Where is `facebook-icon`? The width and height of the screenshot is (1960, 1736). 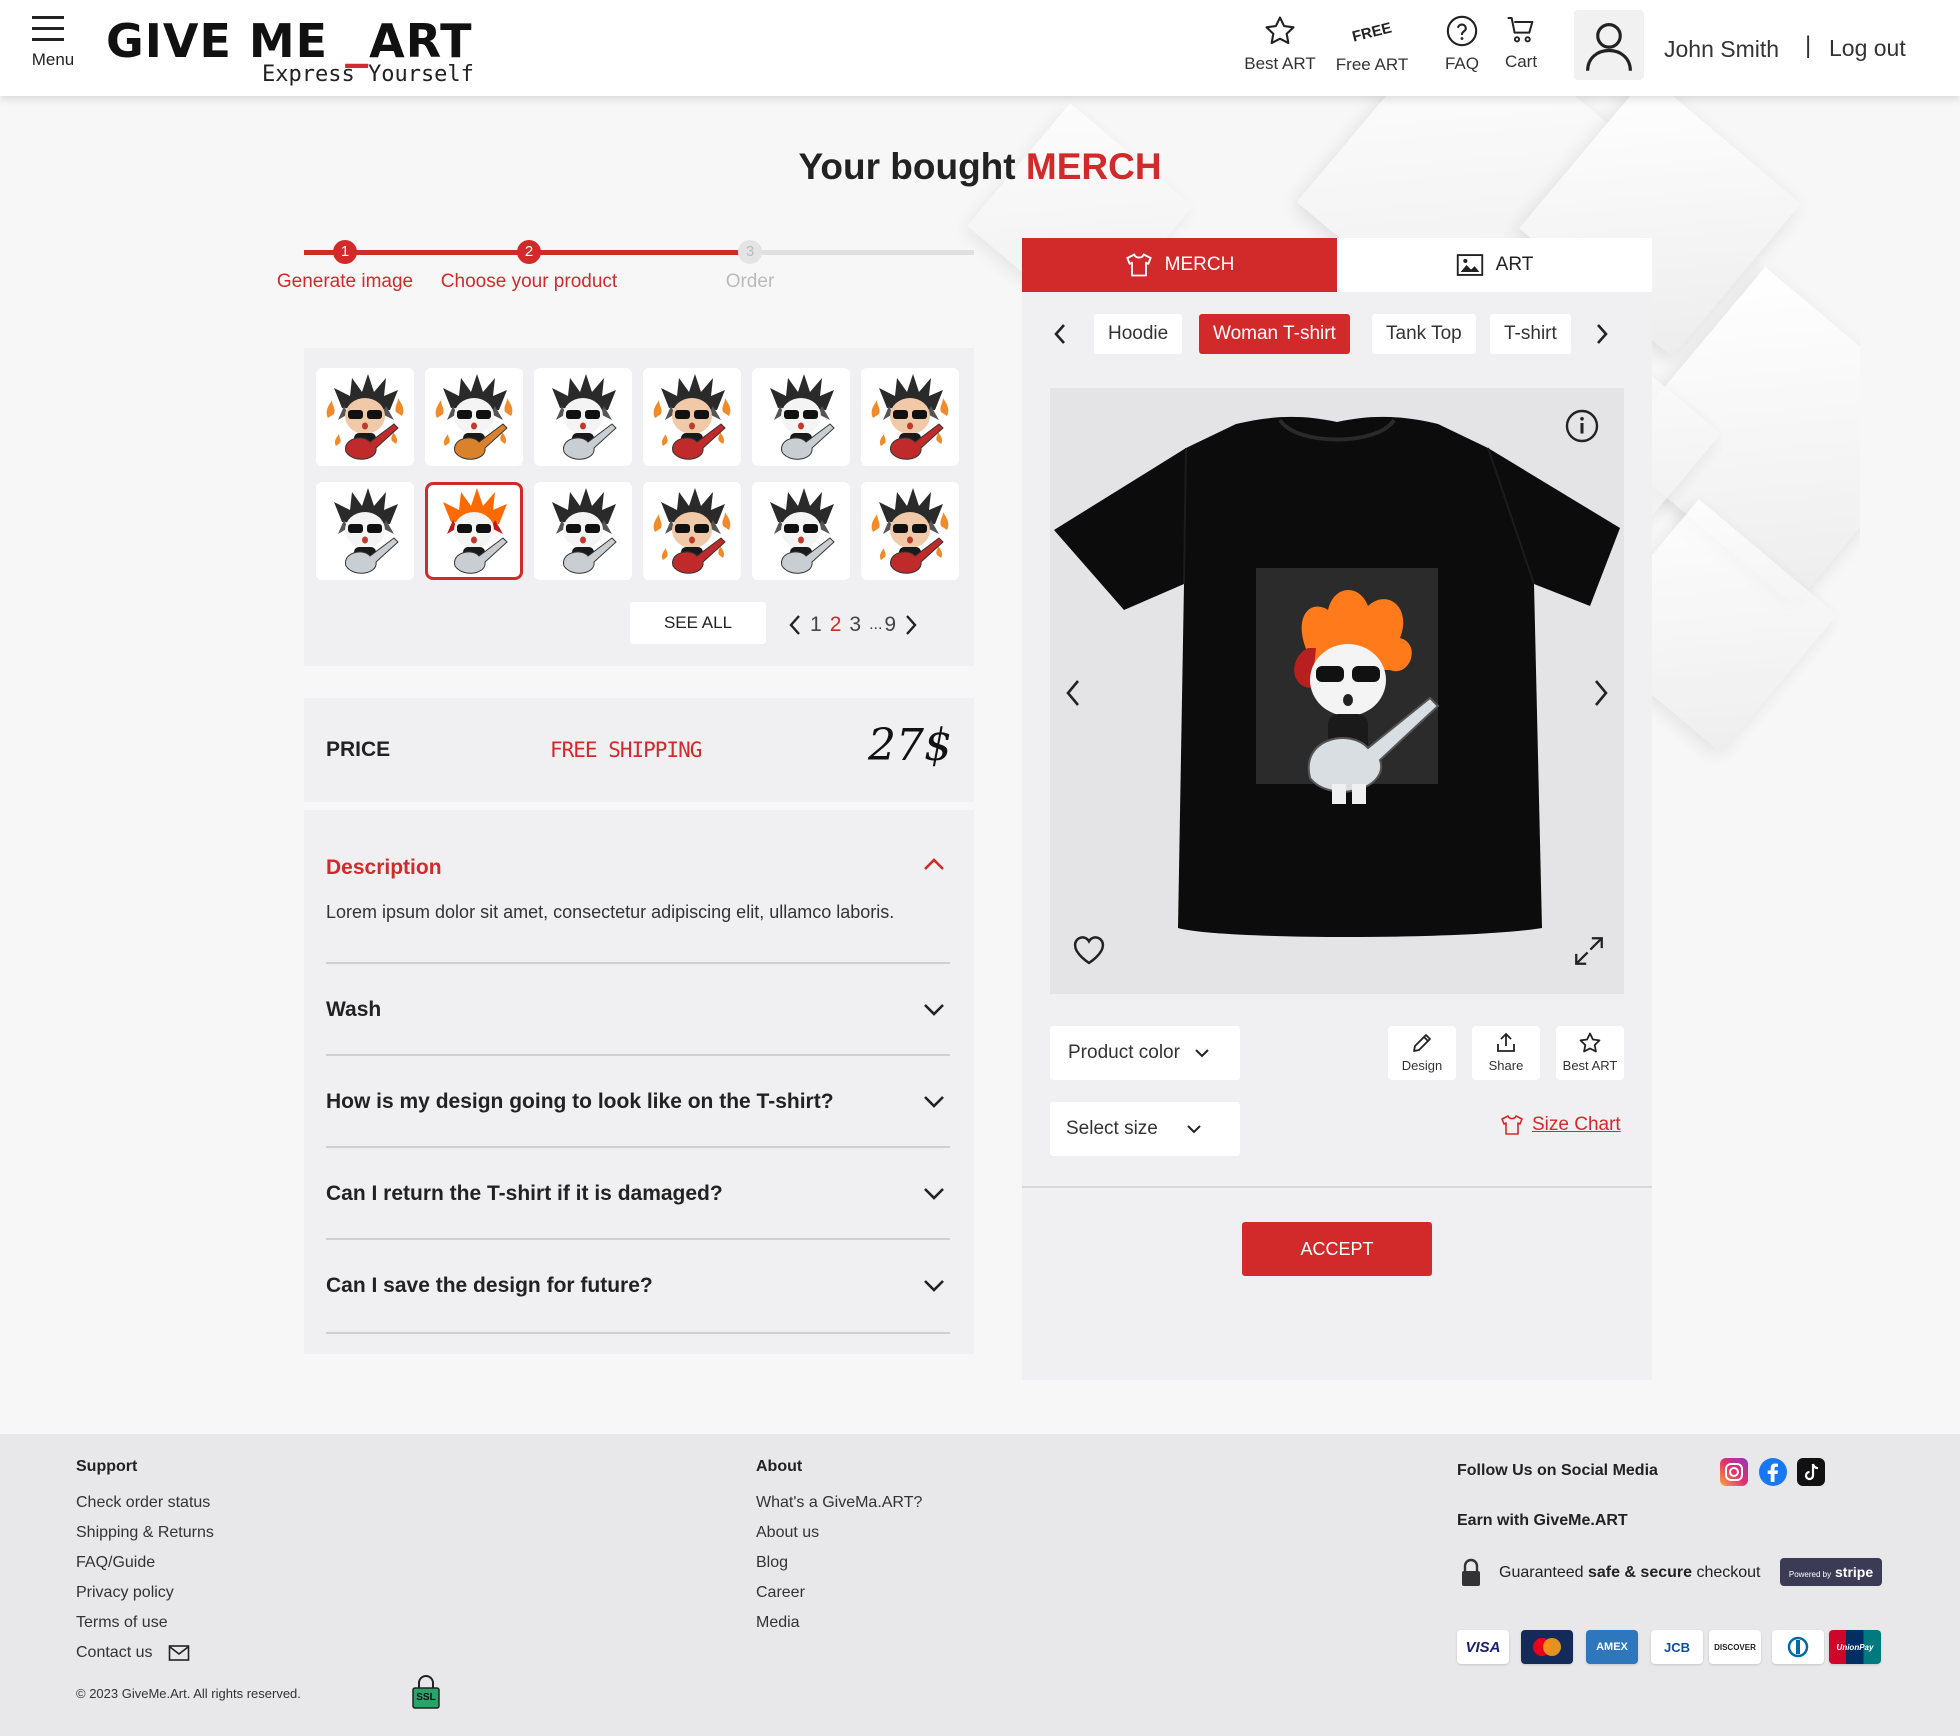
facebook-icon is located at coordinates (1773, 1472).